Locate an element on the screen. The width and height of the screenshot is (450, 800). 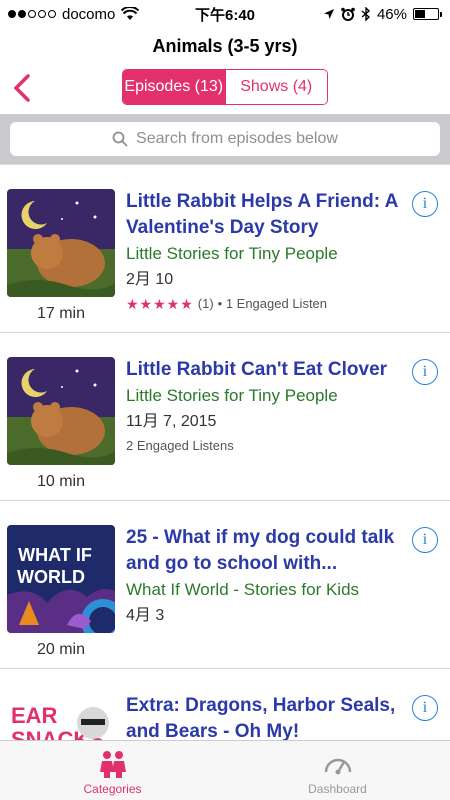
status-right: 46% is located at coordinates (382, 14).